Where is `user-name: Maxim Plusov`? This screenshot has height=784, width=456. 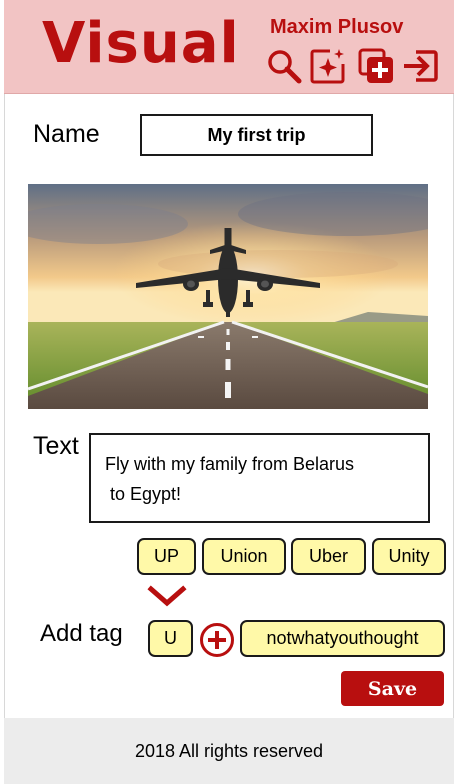
user-name: Maxim Plusov is located at coordinates (336, 27).